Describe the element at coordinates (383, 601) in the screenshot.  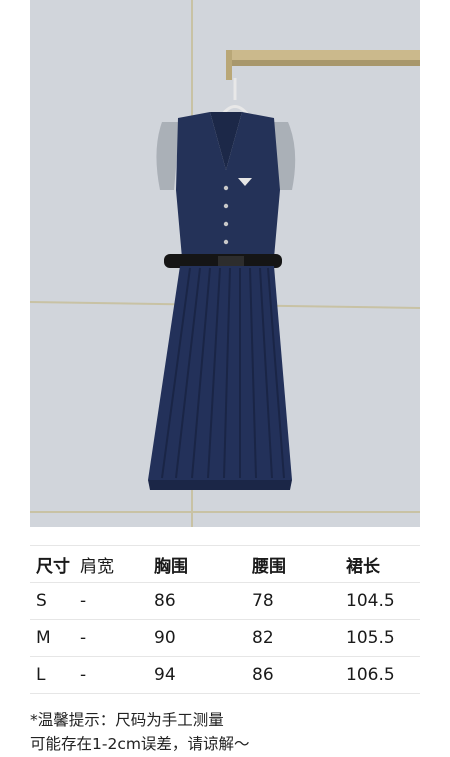
I see `cell-length: 104.5` at that location.